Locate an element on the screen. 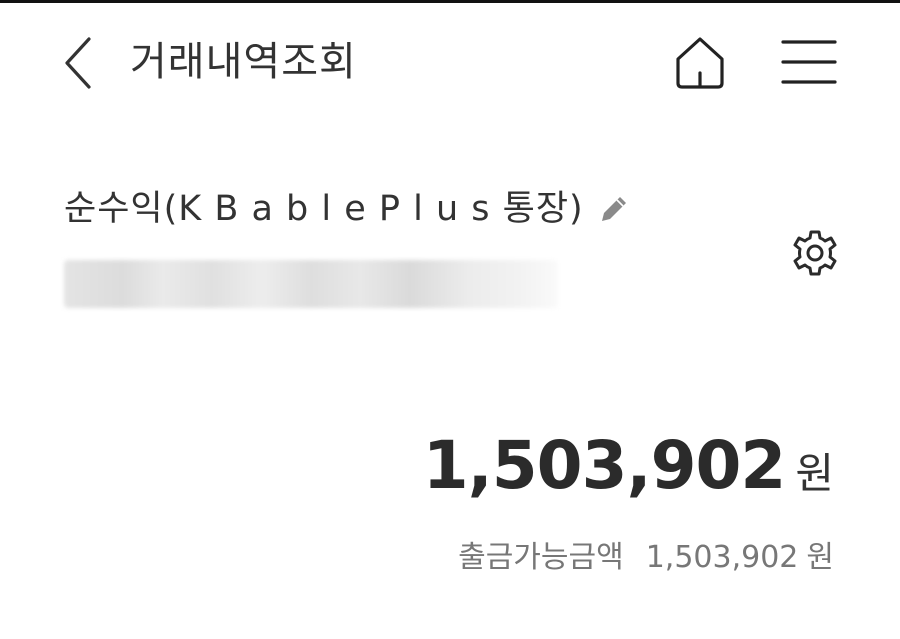  back-button is located at coordinates (78, 63).